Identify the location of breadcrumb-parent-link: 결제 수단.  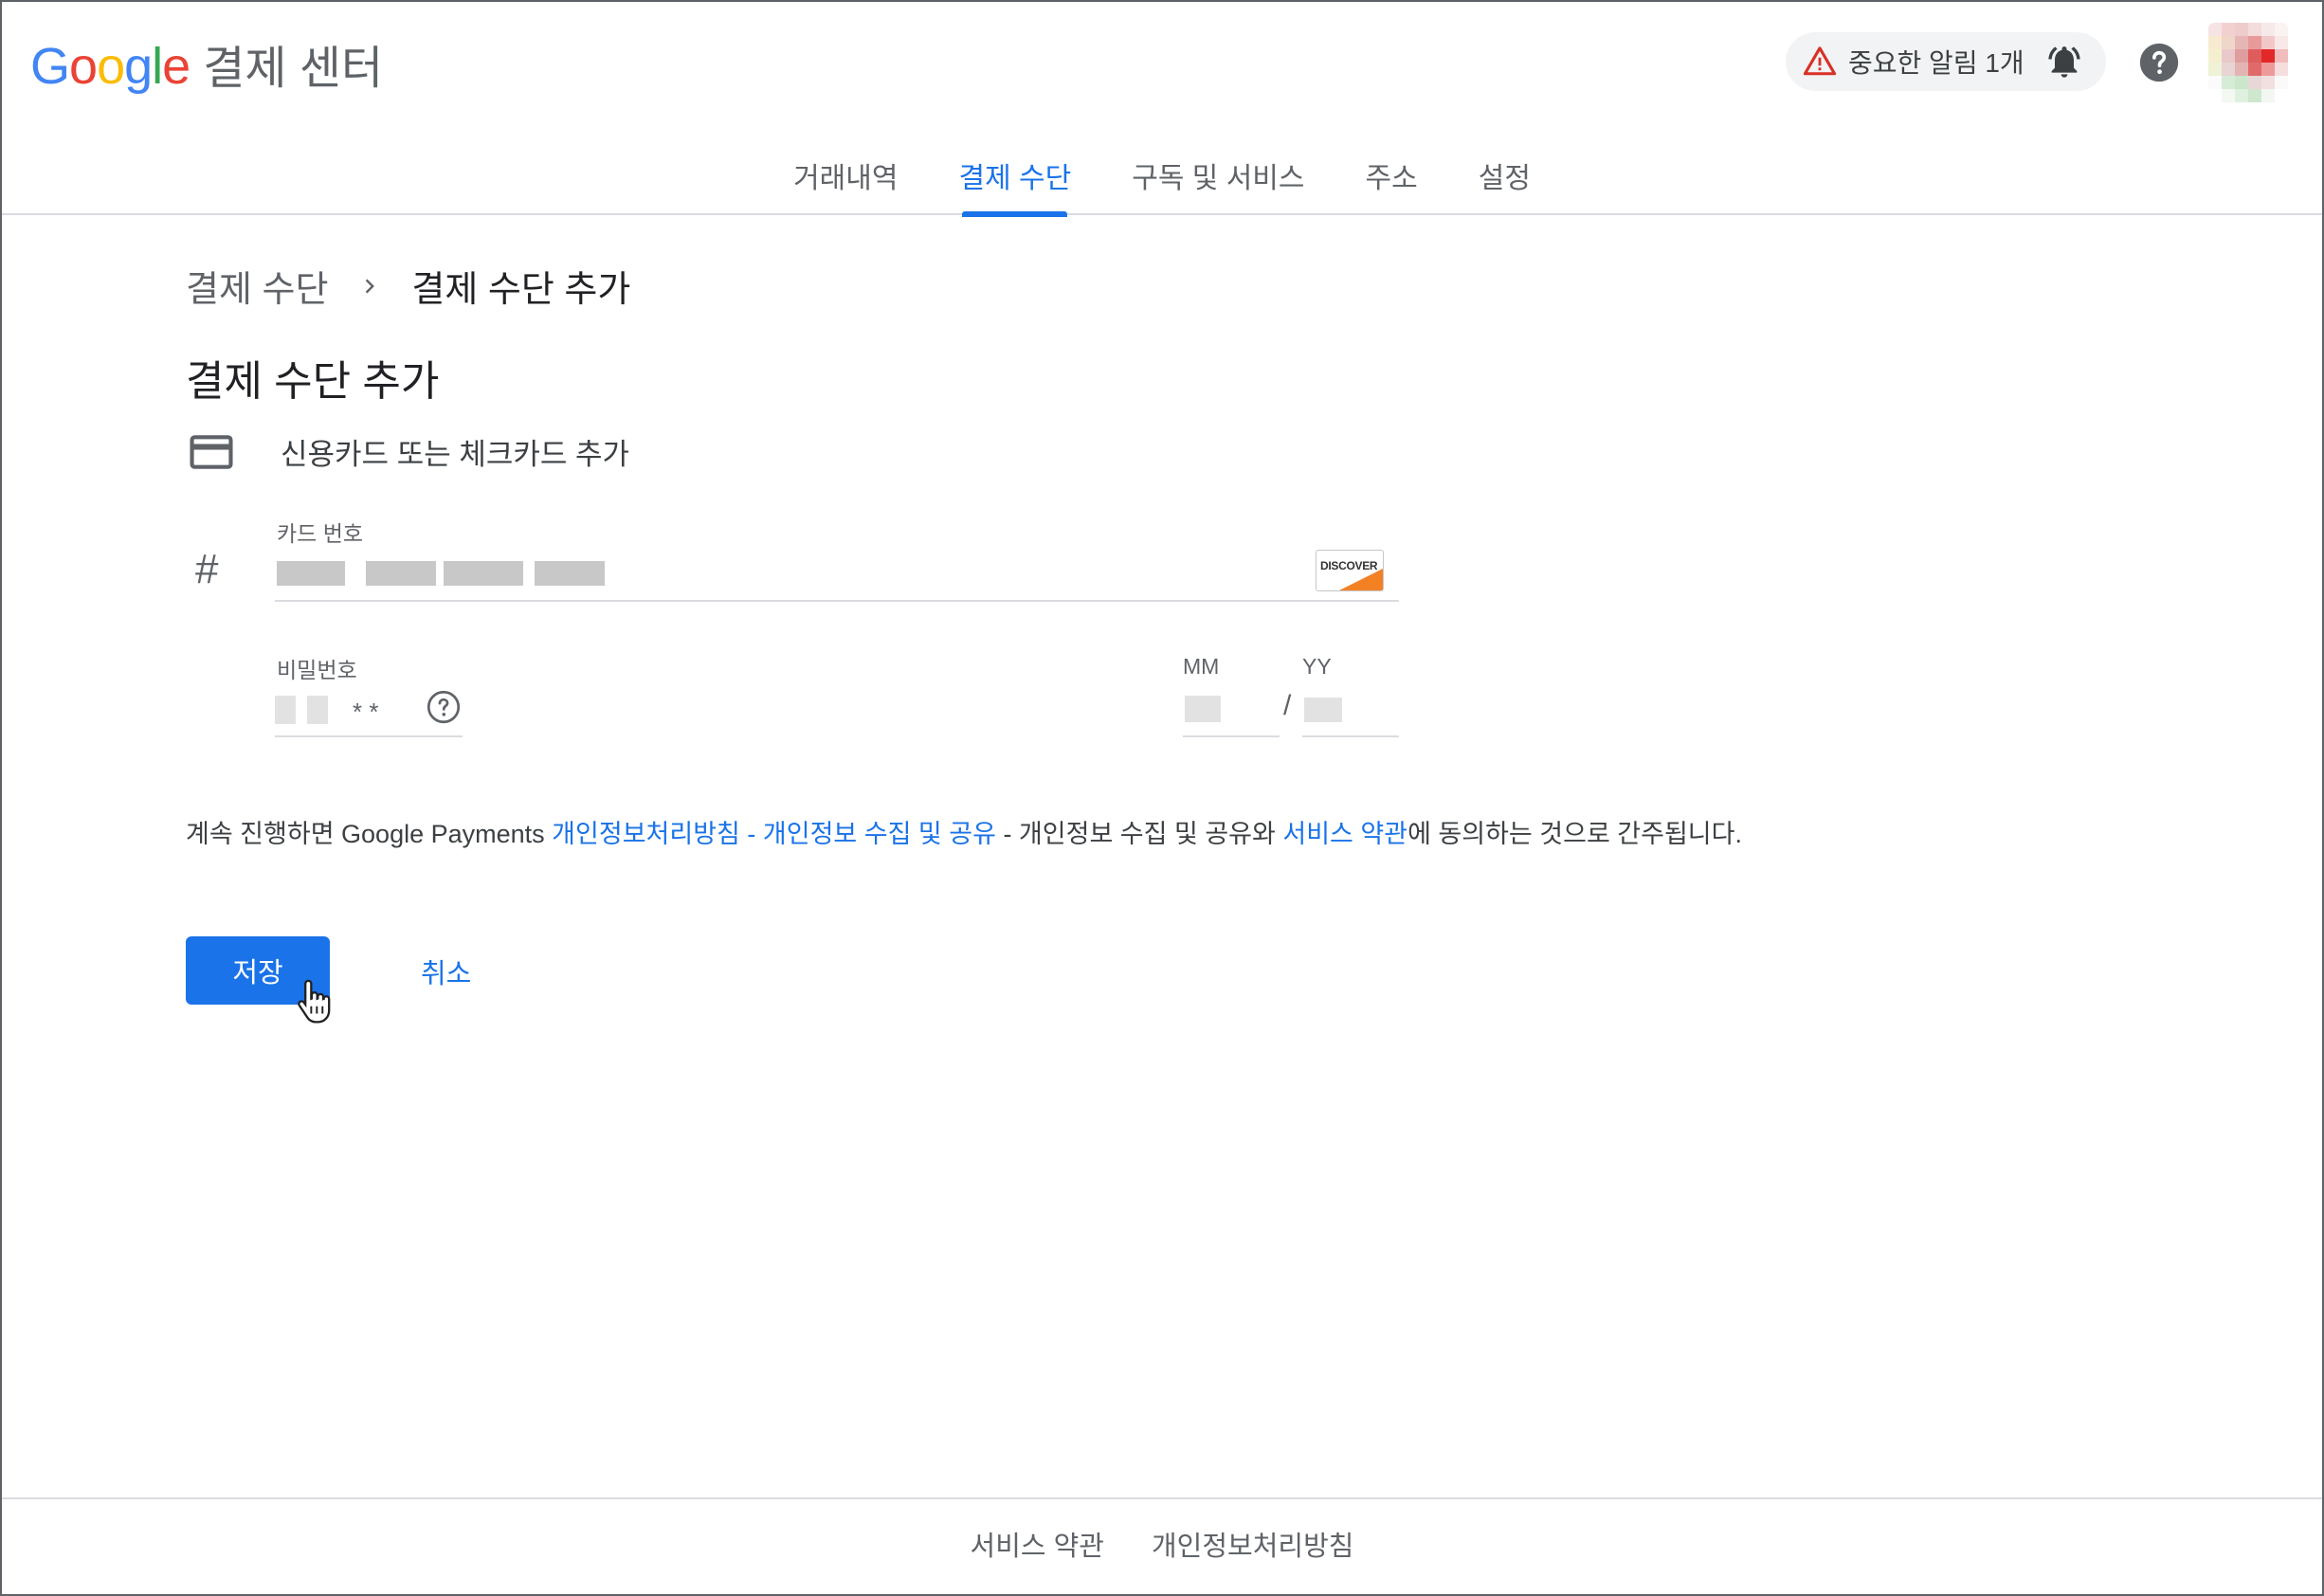
(257, 286).